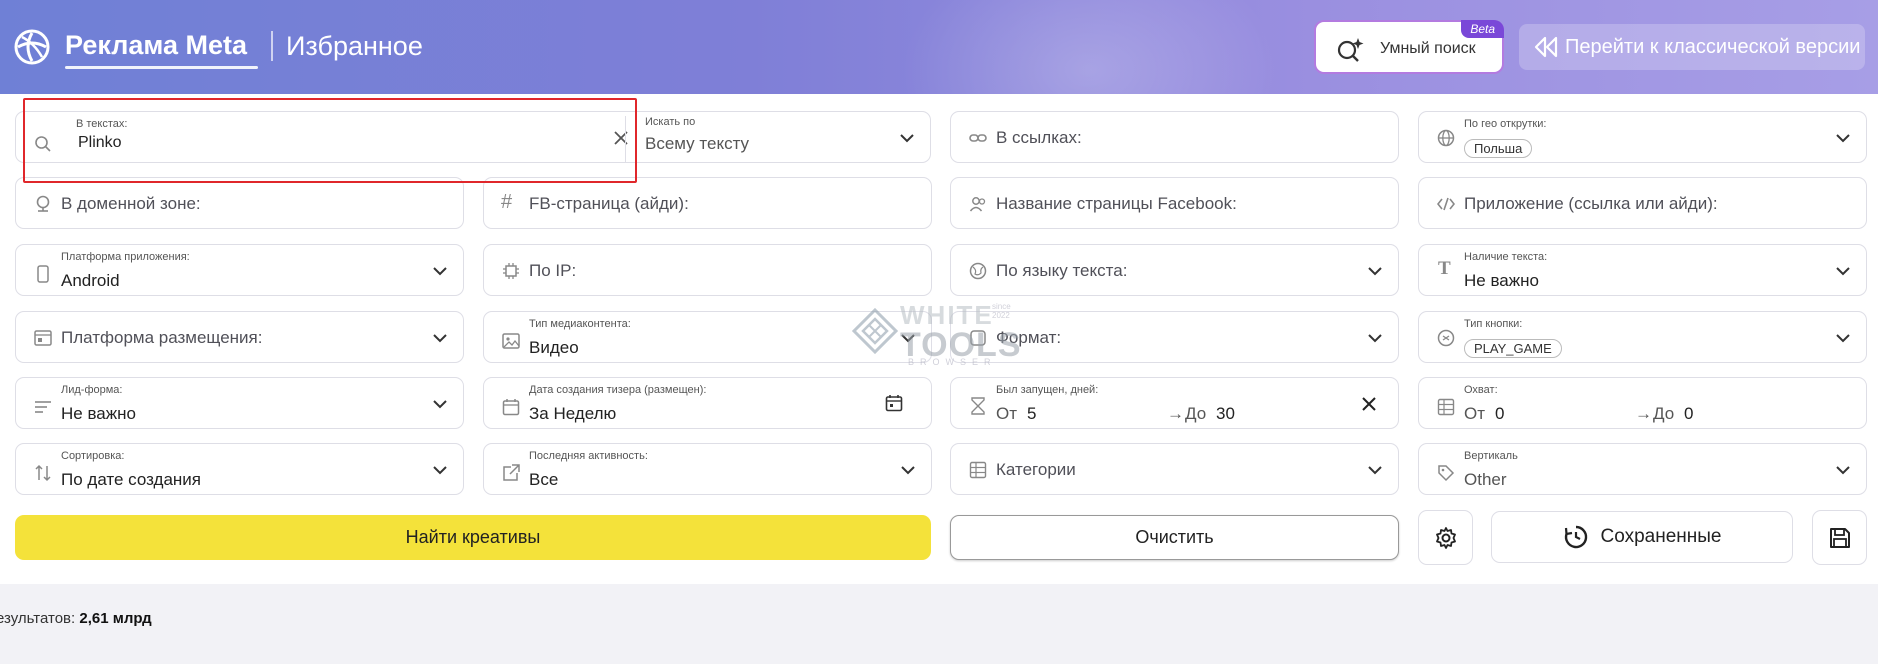 Image resolution: width=1878 pixels, height=664 pixels. What do you see at coordinates (1692, 47) in the screenshot?
I see `classic-version-button: Перейти к классической версии` at bounding box center [1692, 47].